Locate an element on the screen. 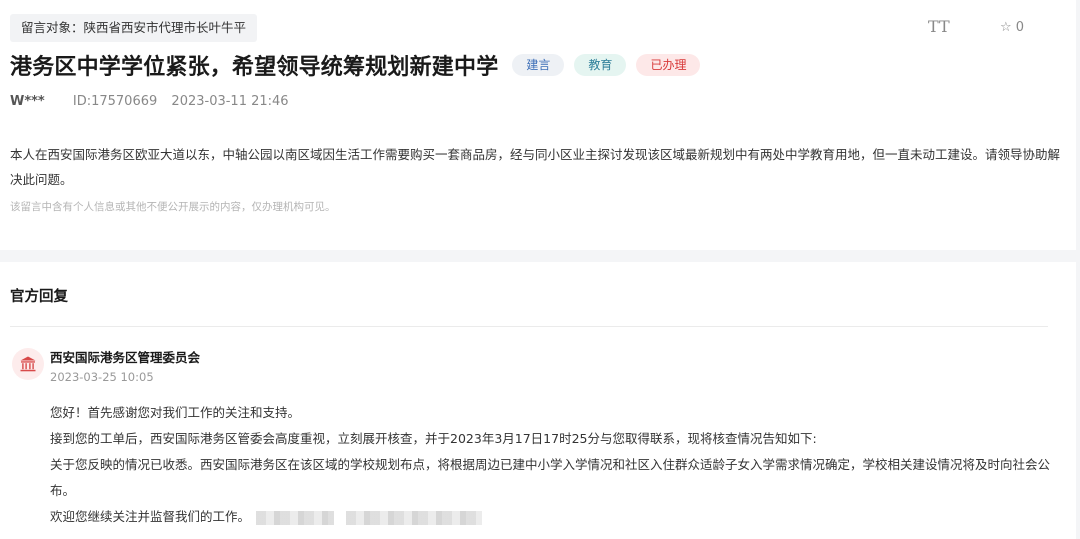 Image resolution: width=1080 pixels, height=539 pixels. reply-line-4-text: 欢迎您继续关注并监督我们的工作。 is located at coordinates (150, 516).